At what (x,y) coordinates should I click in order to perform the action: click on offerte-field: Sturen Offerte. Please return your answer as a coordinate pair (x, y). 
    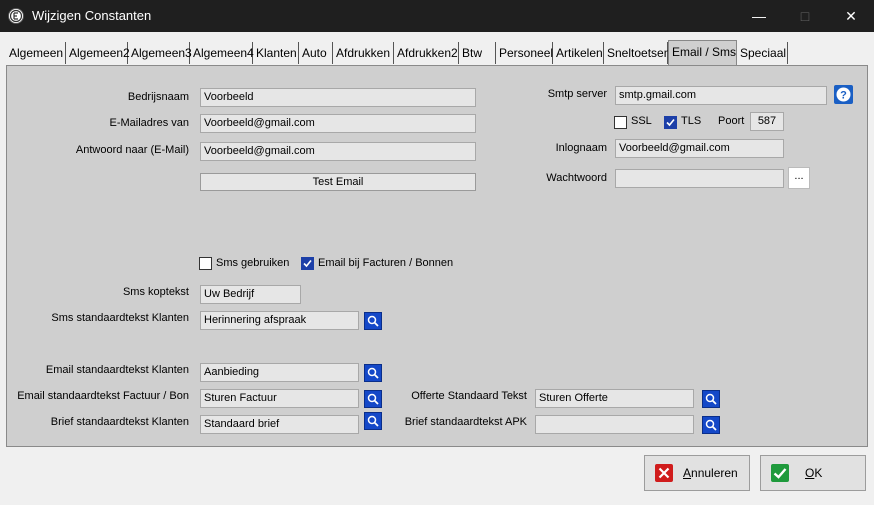
    Looking at the image, I should click on (614, 398).